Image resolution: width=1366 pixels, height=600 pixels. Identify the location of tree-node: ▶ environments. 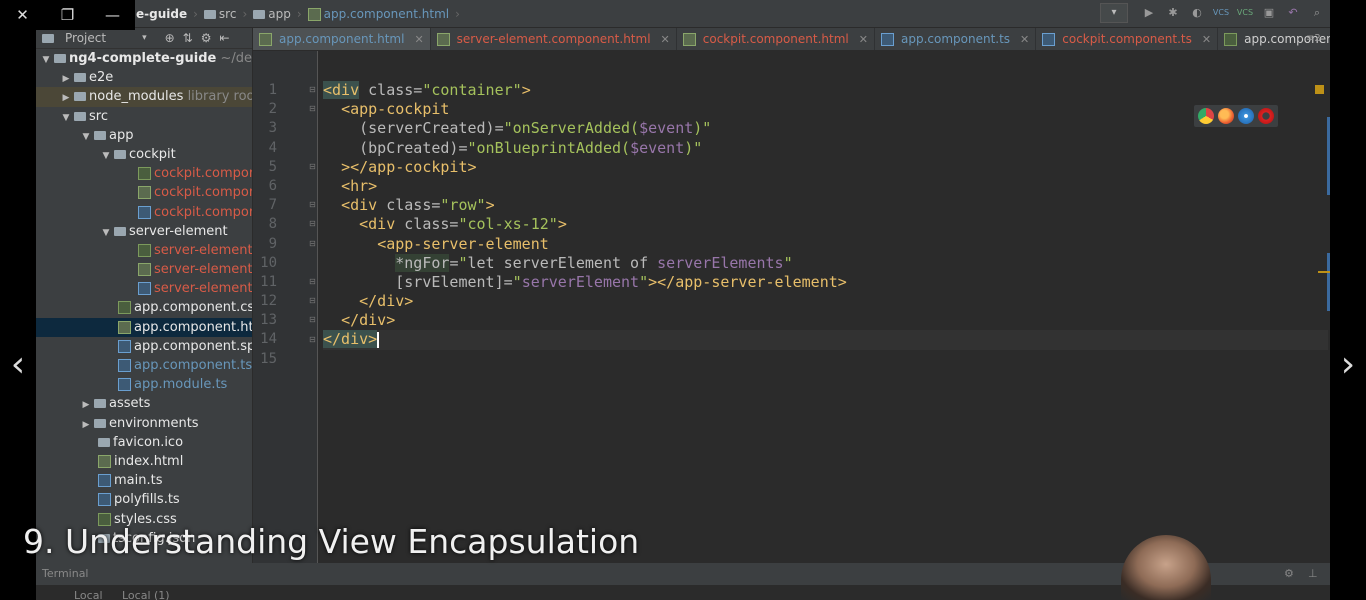
(144, 423).